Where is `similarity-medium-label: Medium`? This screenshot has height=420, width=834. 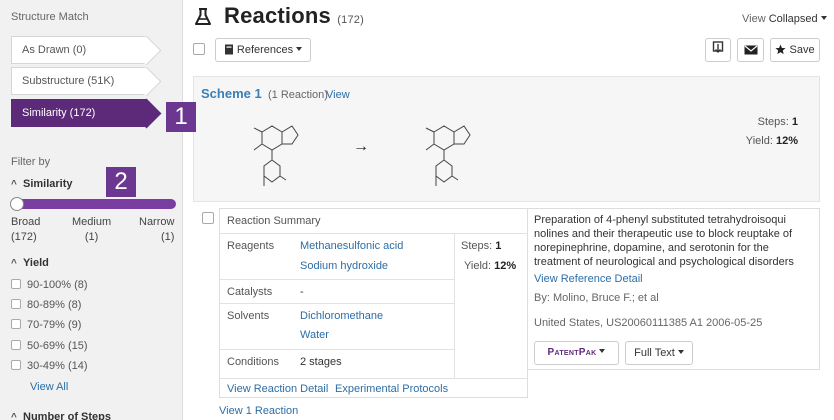 similarity-medium-label: Medium is located at coordinates (92, 222).